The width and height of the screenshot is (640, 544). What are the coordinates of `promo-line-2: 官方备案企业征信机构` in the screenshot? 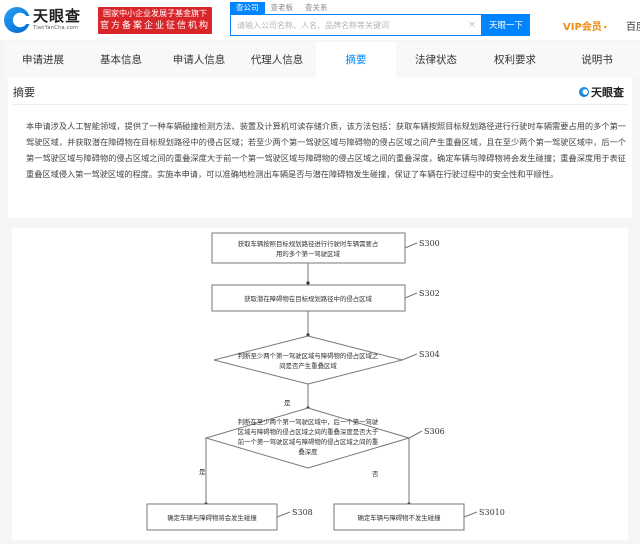 It's located at (154, 26).